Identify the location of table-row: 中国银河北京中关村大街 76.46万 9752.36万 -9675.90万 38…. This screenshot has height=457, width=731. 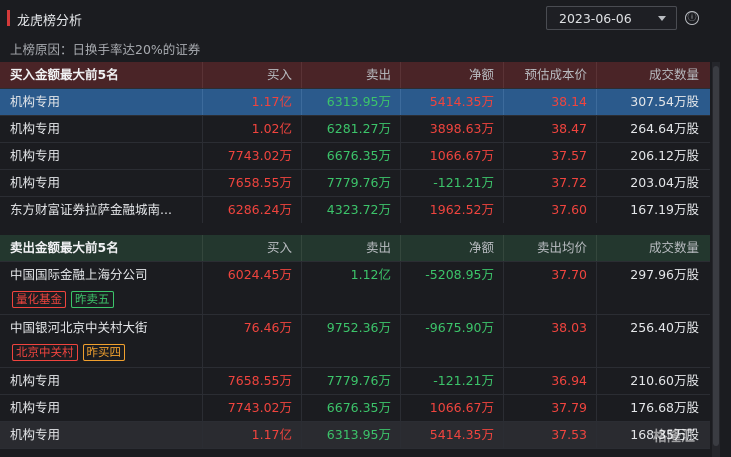
(355, 341).